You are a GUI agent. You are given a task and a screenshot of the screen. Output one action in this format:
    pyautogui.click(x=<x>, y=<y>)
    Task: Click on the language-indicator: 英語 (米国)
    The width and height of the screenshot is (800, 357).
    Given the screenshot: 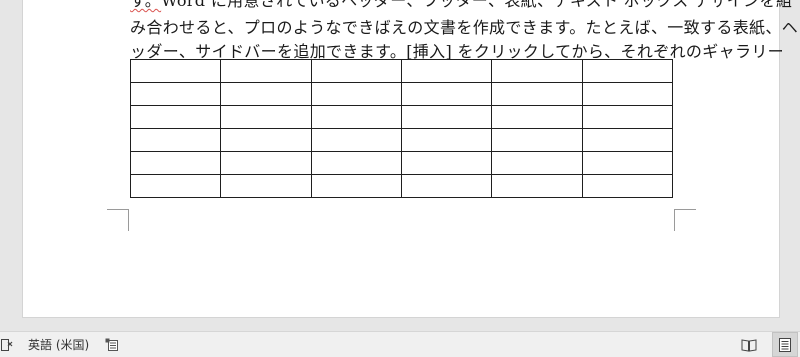 What is the action you would take?
    pyautogui.click(x=58, y=344)
    